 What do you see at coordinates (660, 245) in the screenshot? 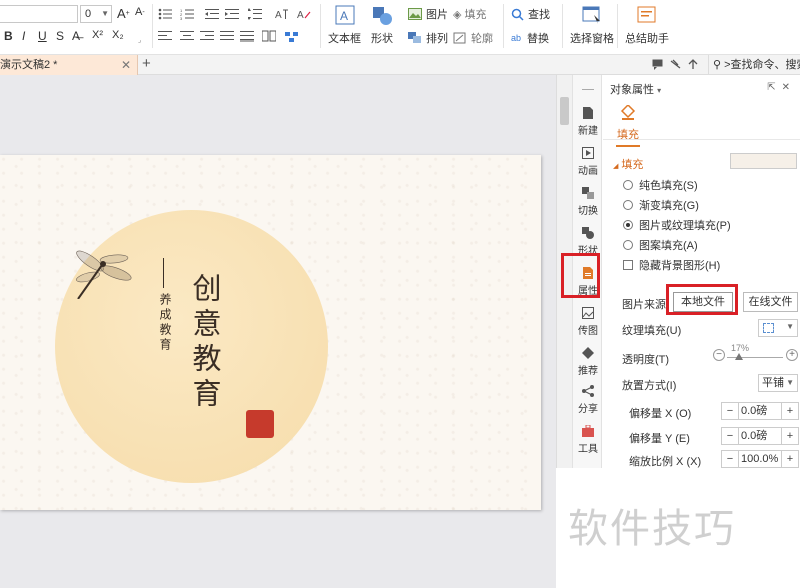
I see `radio-pattern-fill: 图案填充(A)` at bounding box center [660, 245].